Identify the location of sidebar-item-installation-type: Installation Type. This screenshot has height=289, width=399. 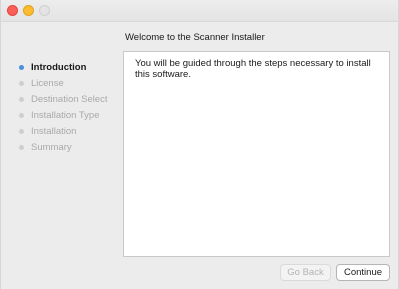
(61, 116).